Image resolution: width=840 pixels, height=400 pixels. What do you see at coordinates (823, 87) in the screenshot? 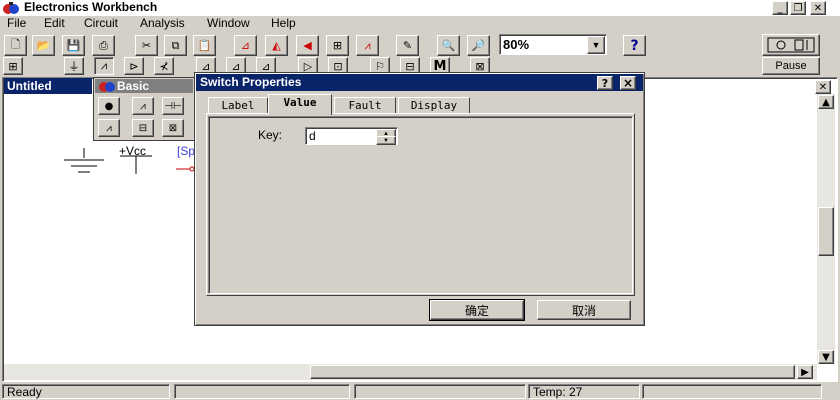
I see `document-close-icon: ✕` at bounding box center [823, 87].